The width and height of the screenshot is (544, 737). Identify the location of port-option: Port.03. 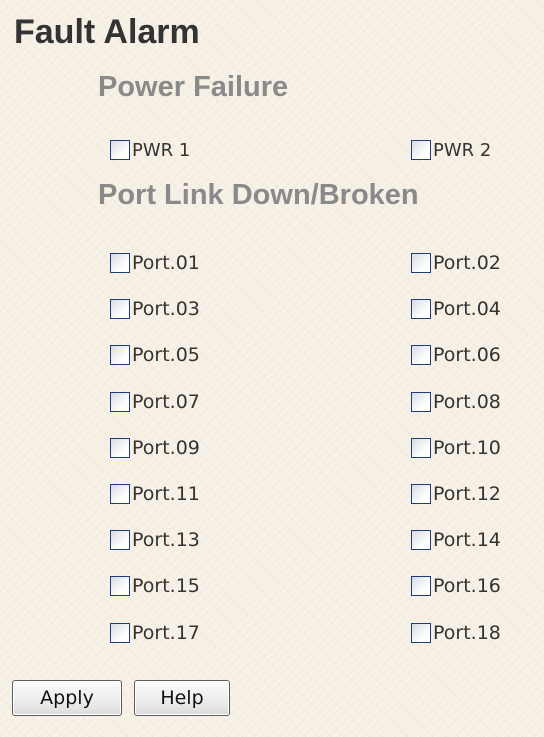
(155, 309).